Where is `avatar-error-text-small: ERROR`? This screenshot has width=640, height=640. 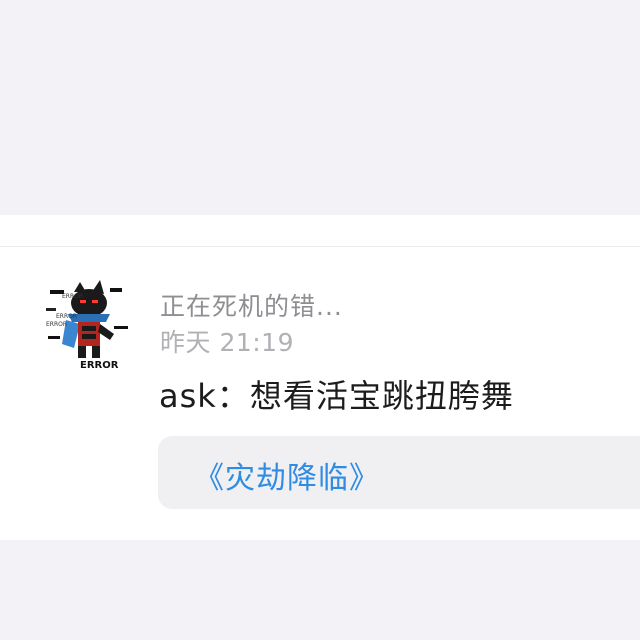 avatar-error-text-small: ERROR is located at coordinates (72, 296).